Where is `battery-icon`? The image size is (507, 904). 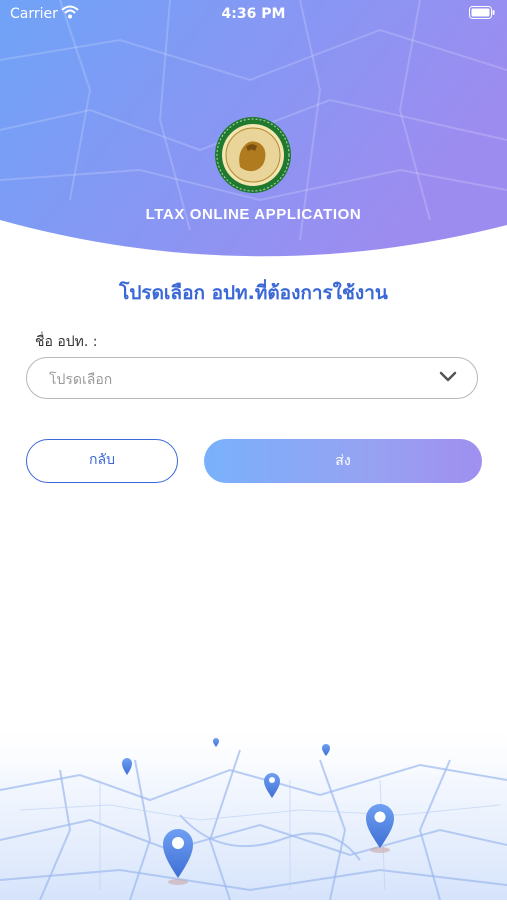 battery-icon is located at coordinates (482, 12).